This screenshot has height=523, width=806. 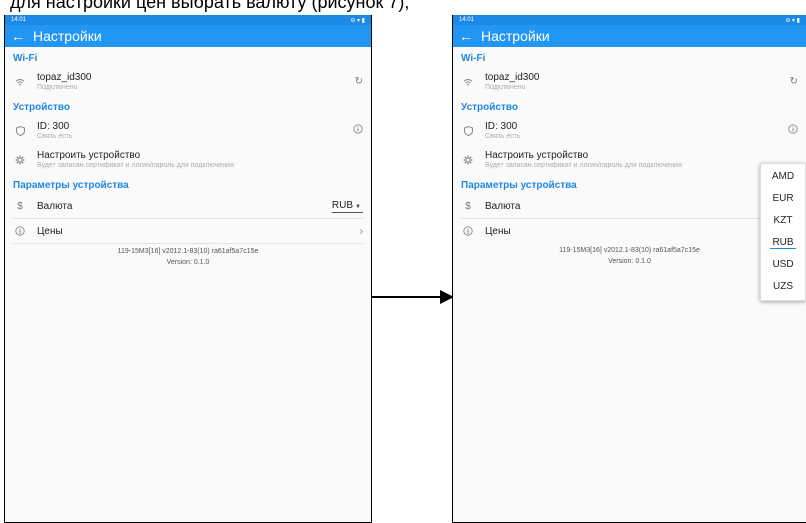 I want to click on currency-option-selected: RUB, so click(x=783, y=243).